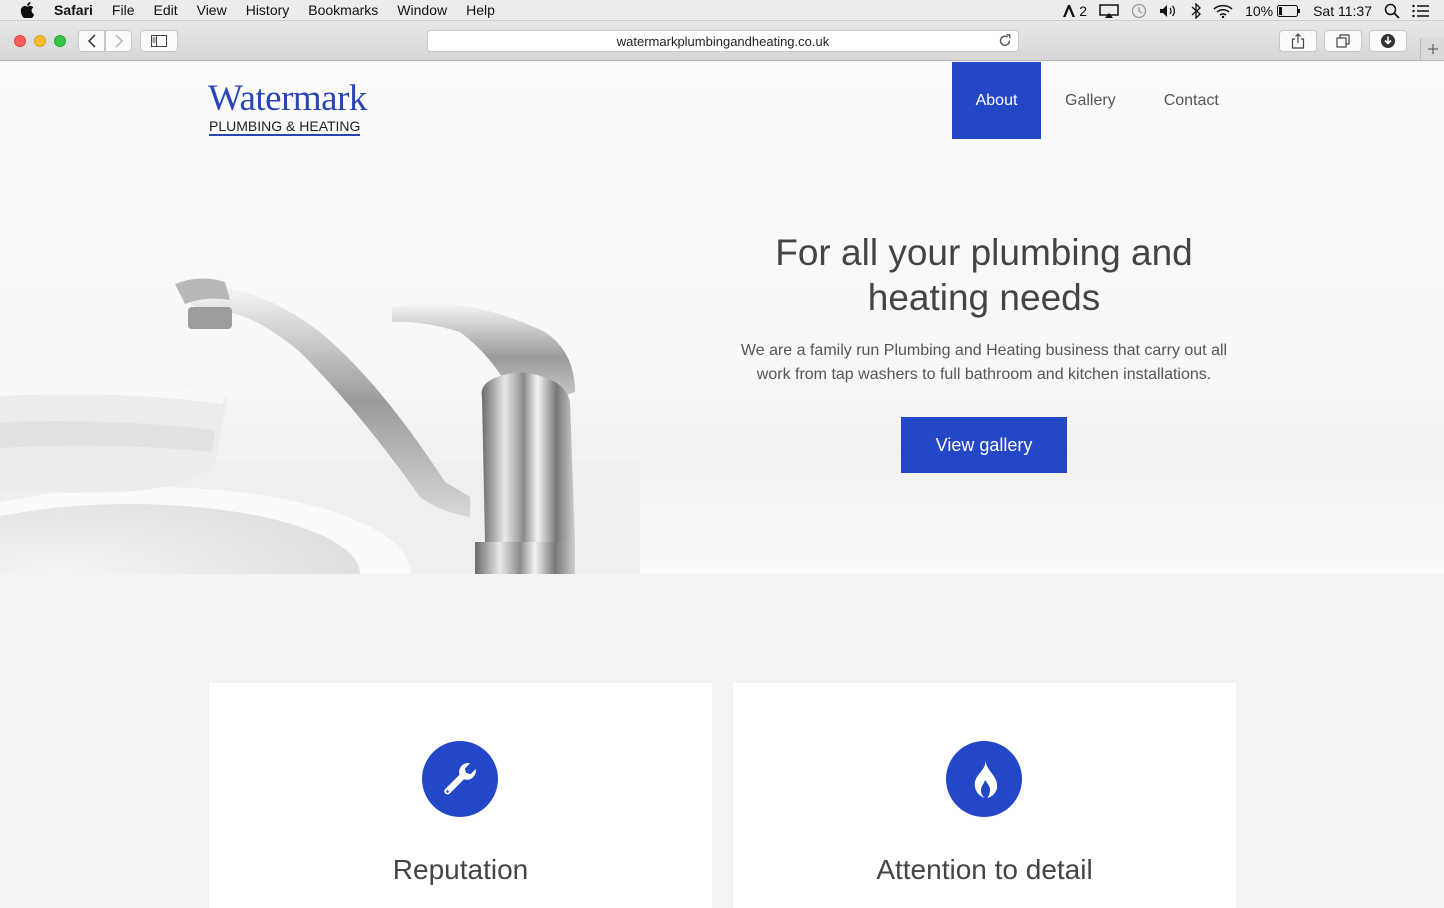 The image size is (1444, 908). Describe the element at coordinates (1392, 11) in the screenshot. I see `spotlight-icon` at that location.